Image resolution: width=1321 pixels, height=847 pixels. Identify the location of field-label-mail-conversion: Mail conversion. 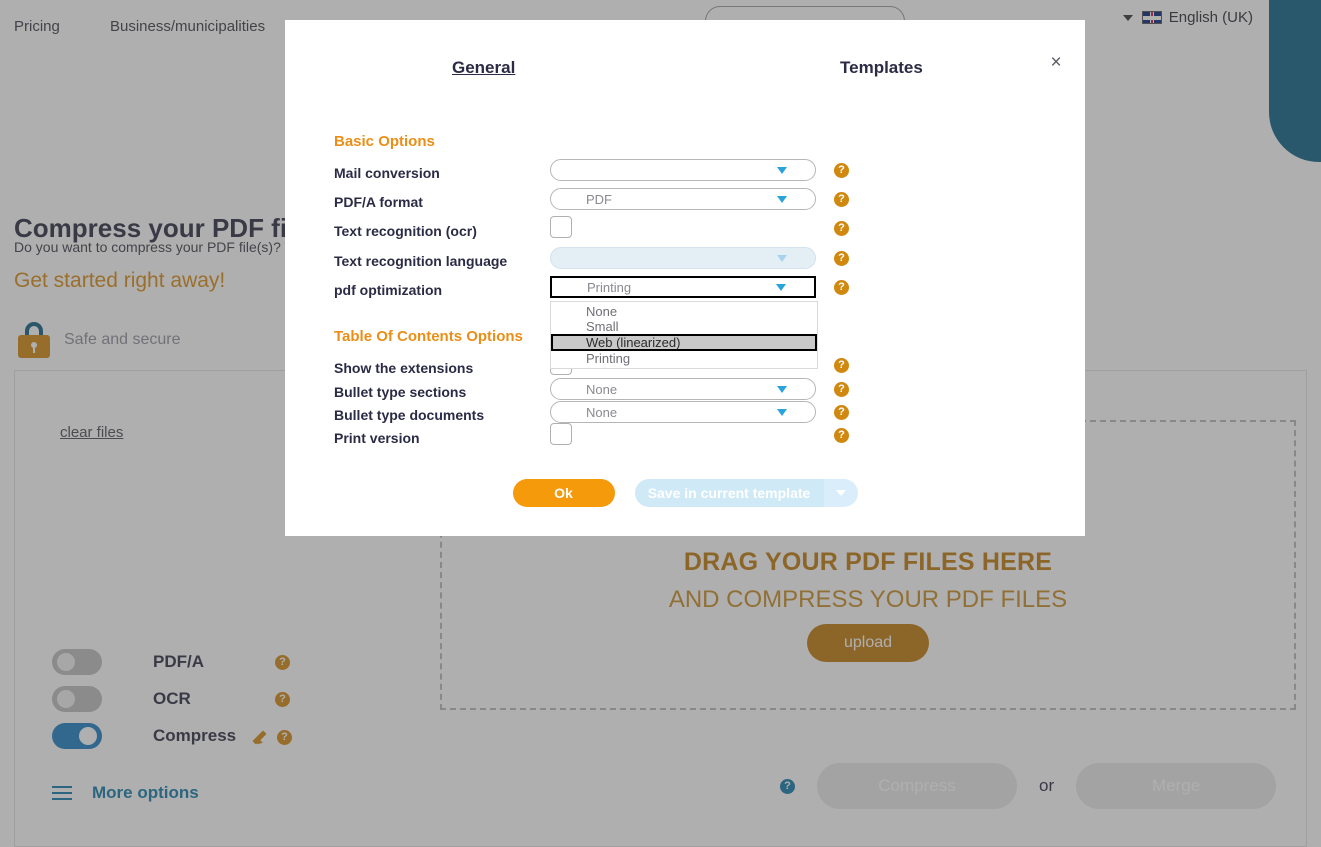
(387, 173).